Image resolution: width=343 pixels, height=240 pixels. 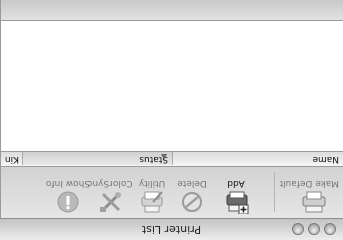 I want to click on add-button: Add, so click(x=236, y=196).